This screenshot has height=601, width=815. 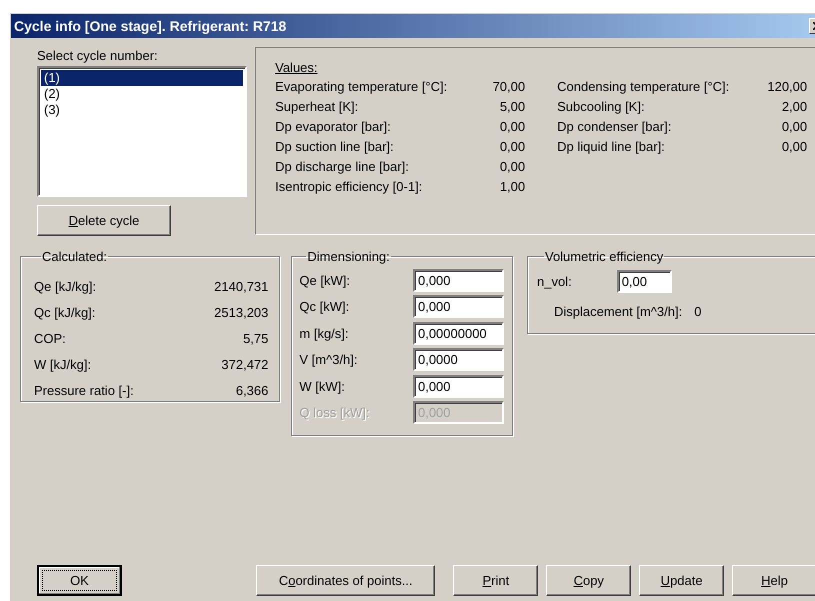 What do you see at coordinates (98, 56) in the screenshot?
I see `list-label: Select cycle number:` at bounding box center [98, 56].